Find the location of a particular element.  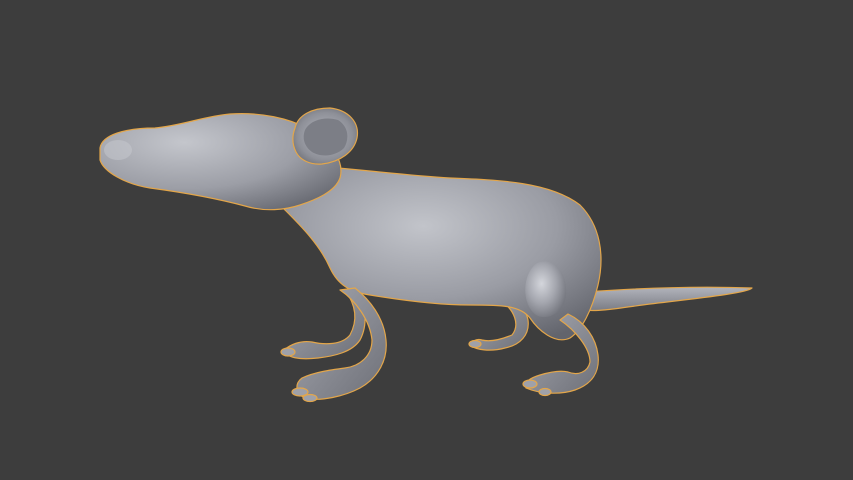

rat-ear-inner is located at coordinates (325, 137).